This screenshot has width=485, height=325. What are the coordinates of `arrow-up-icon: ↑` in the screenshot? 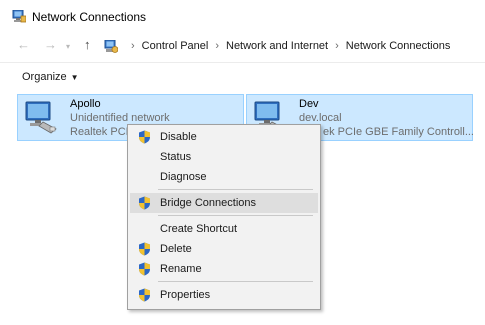 It's located at (87, 44).